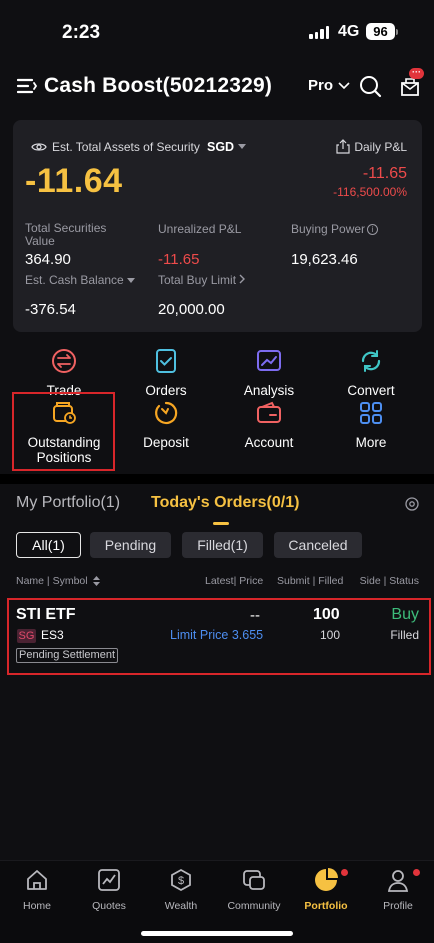 This screenshot has height=943, width=434. Describe the element at coordinates (200, 229) in the screenshot. I see `unrealized-pnl-label: Unrealized P&L` at that location.